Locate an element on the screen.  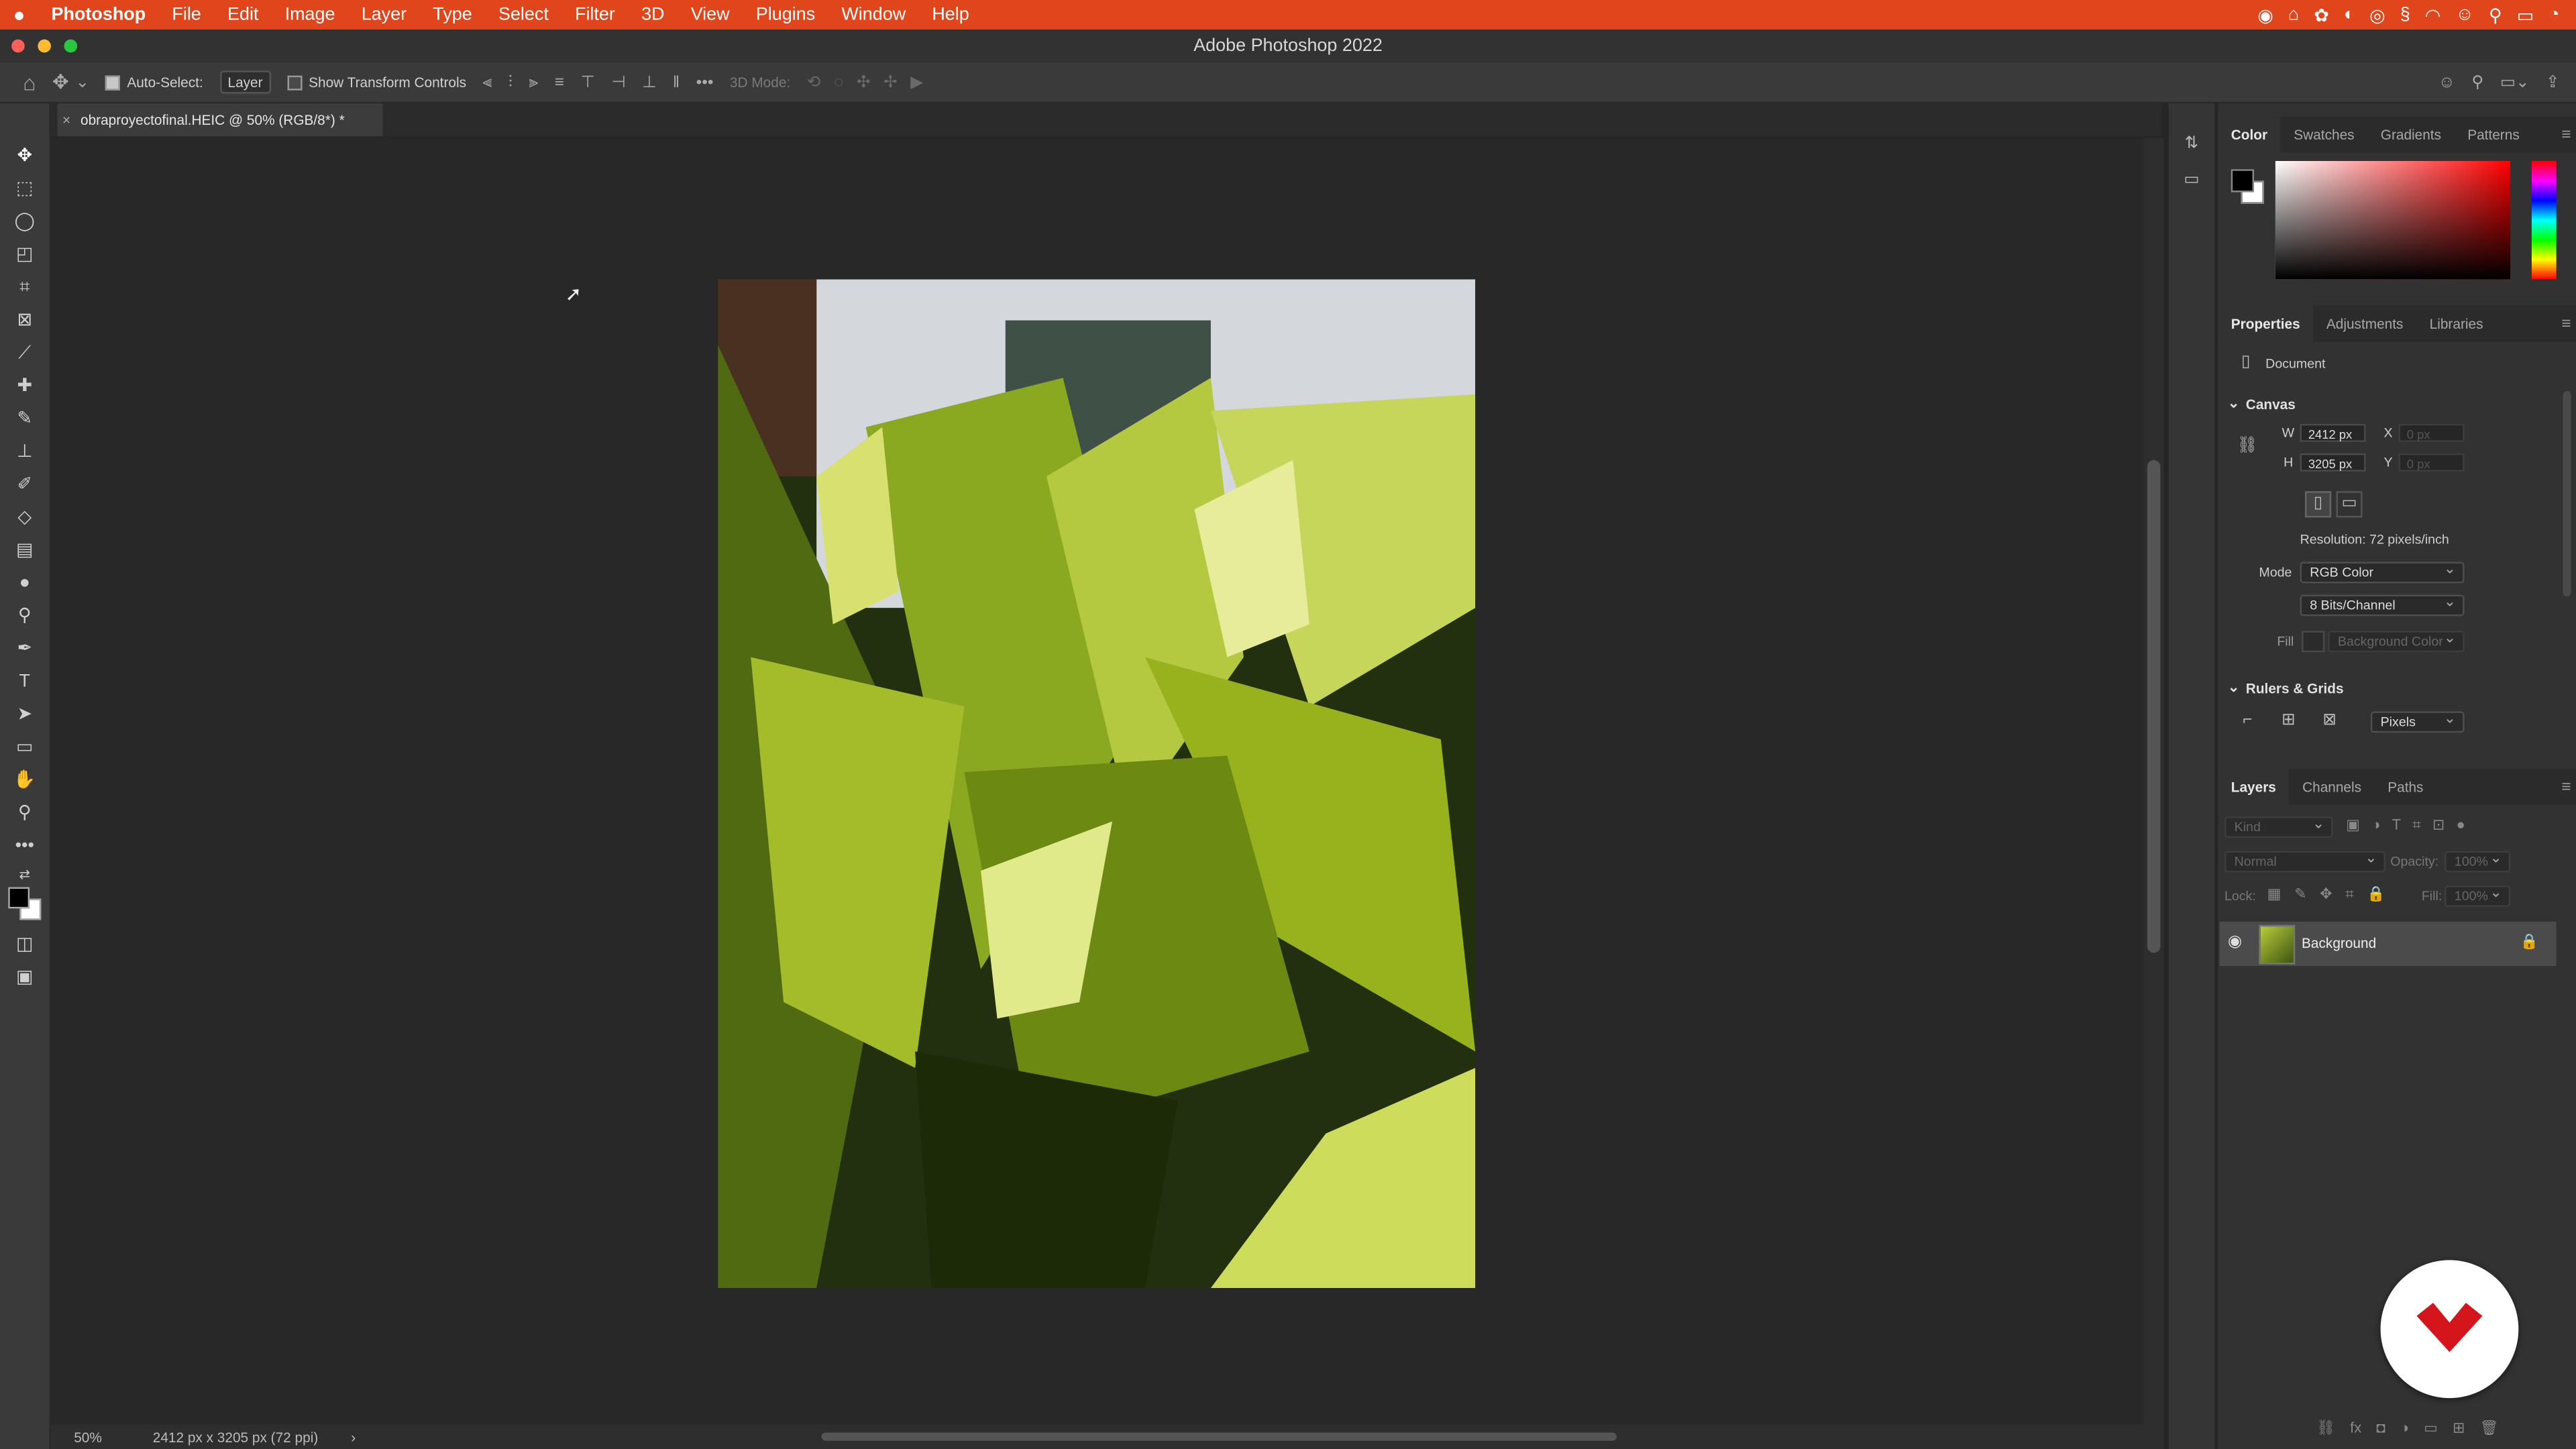
auto-select-toggle: Auto-Select: is located at coordinates (154, 82).